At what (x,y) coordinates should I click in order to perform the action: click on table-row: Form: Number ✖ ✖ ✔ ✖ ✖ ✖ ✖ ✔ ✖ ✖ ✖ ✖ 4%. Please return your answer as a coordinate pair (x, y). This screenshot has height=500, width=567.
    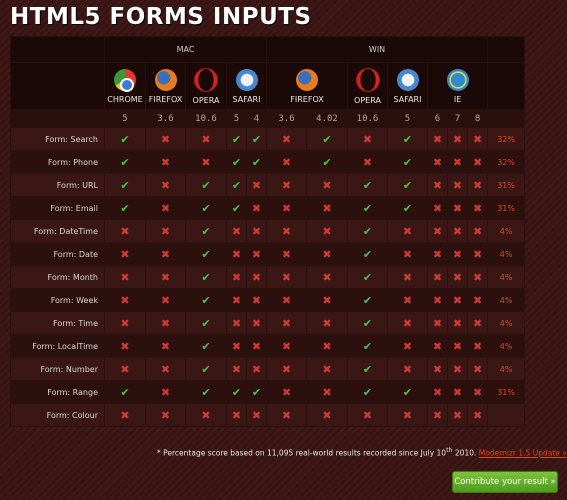
    Looking at the image, I should click on (268, 369).